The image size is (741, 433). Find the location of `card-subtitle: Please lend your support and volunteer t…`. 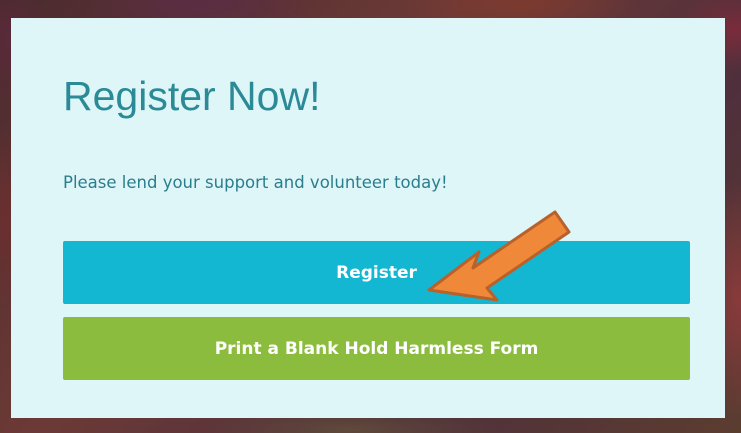

card-subtitle: Please lend your support and volunteer t… is located at coordinates (255, 182).